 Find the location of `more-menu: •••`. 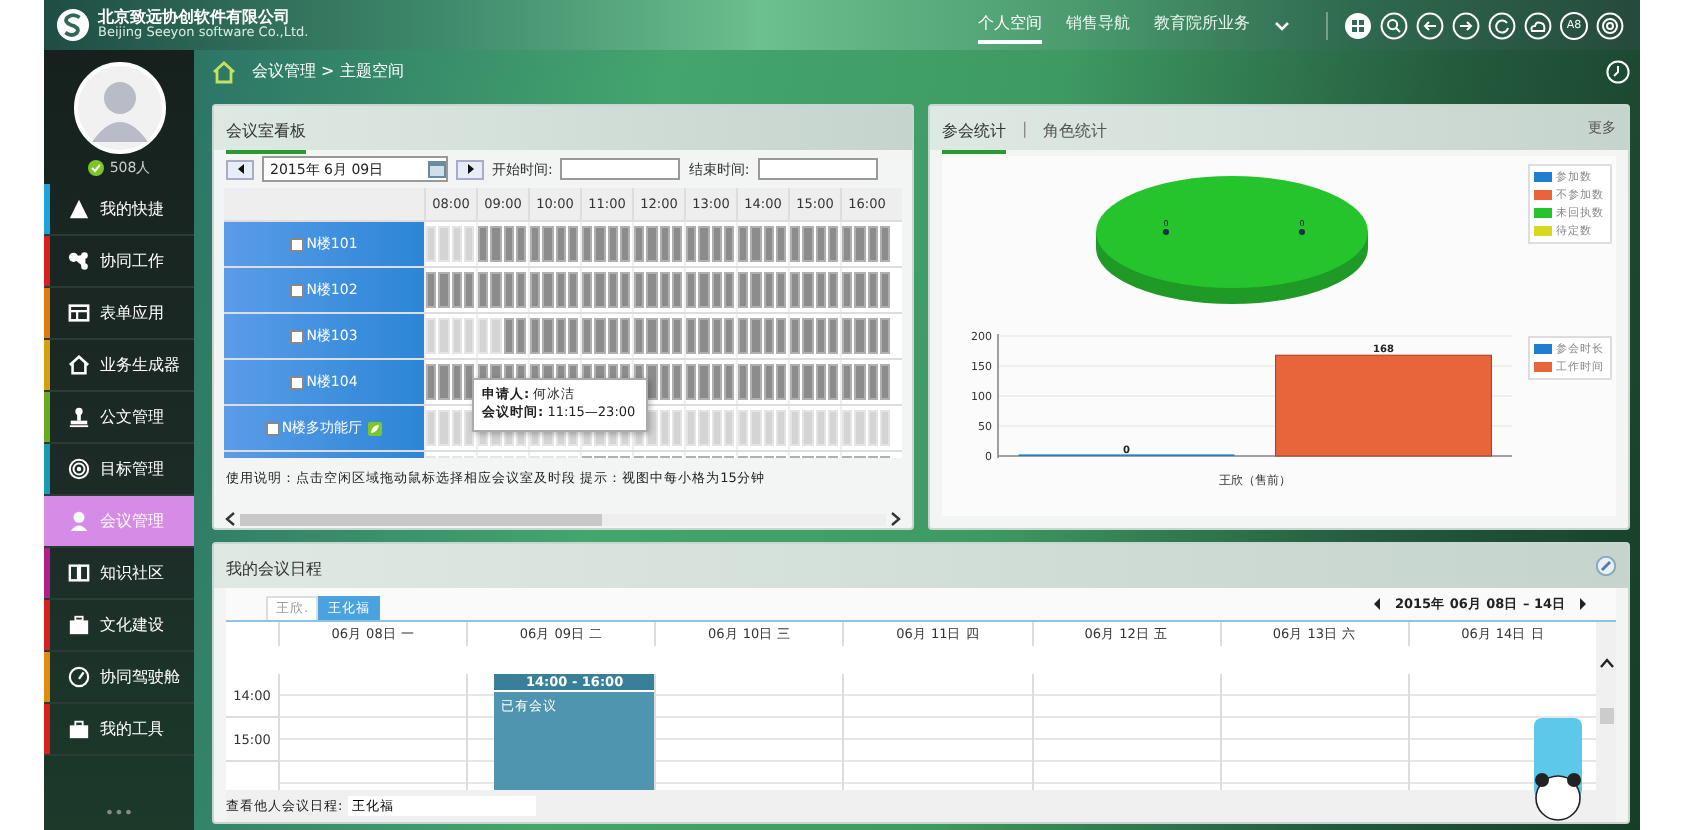

more-menu: ••• is located at coordinates (119, 817).